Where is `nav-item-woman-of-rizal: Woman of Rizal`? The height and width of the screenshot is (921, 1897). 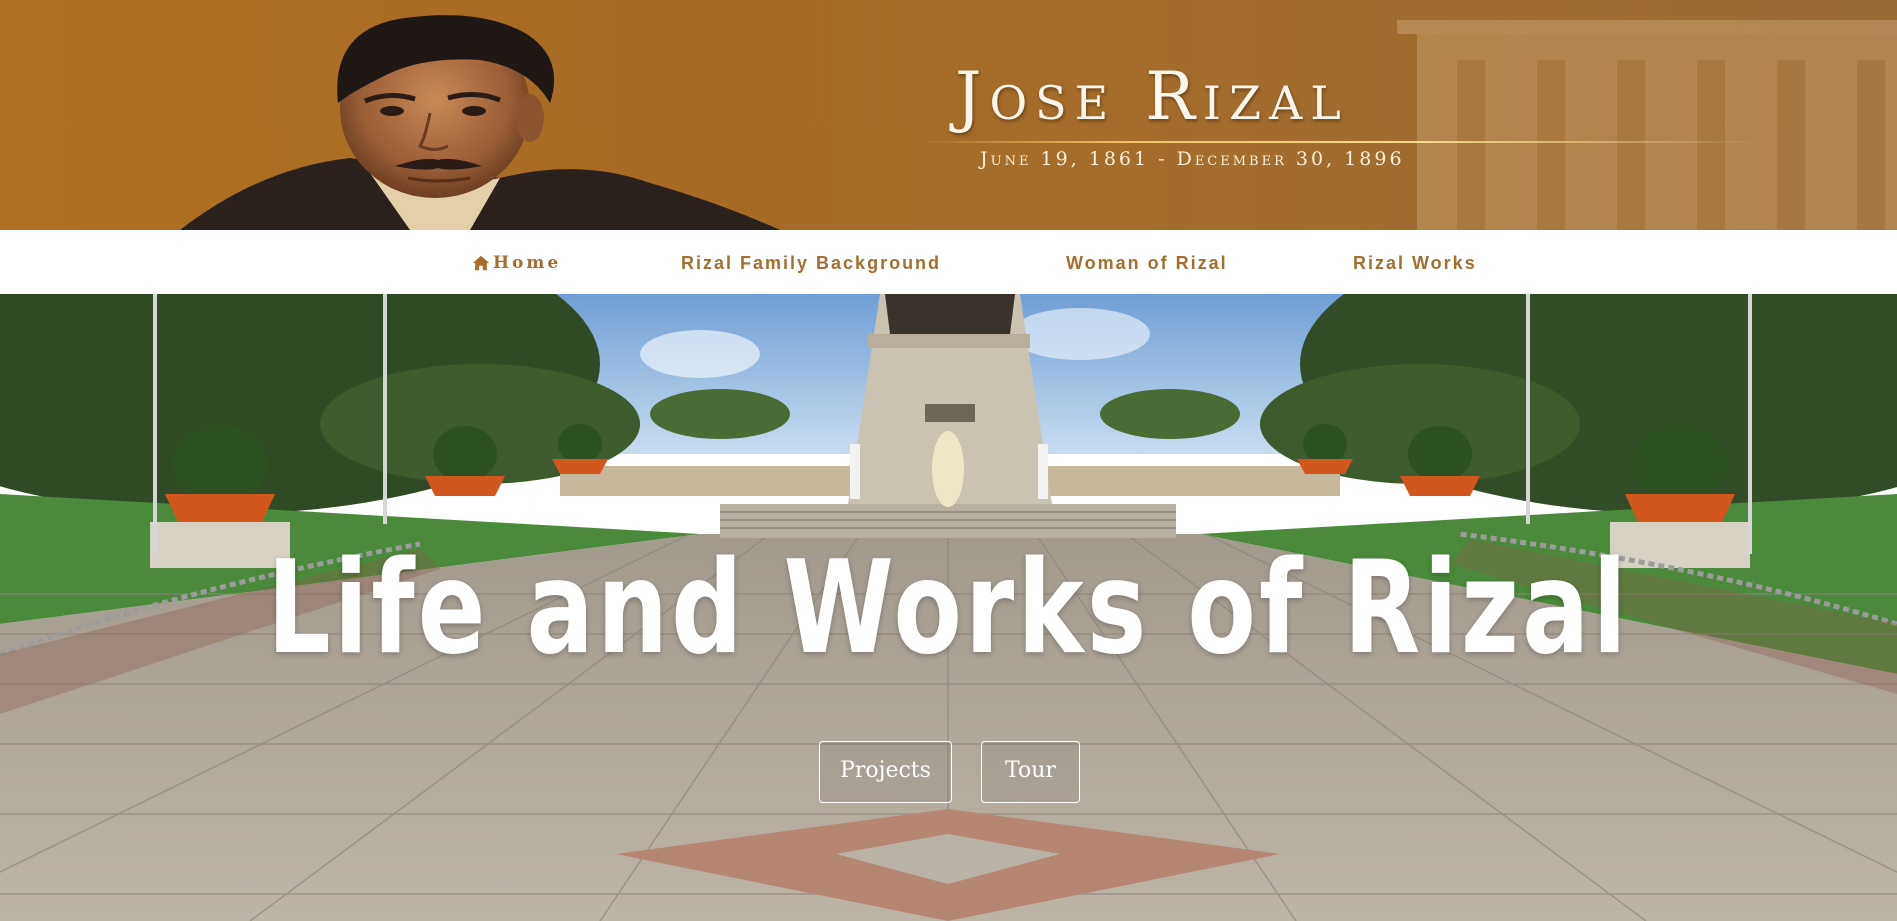 nav-item-woman-of-rizal: Woman of Rizal is located at coordinates (1147, 263).